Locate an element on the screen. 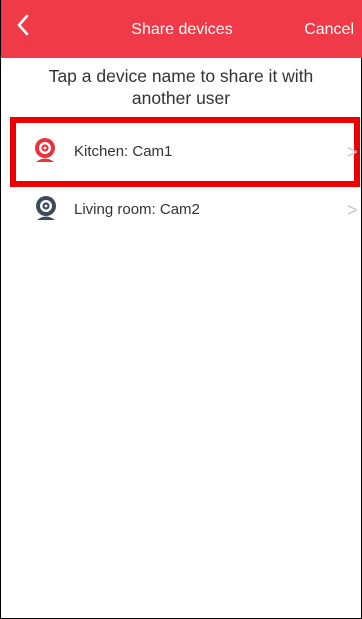 This screenshot has width=362, height=619. device-label: Living room: Cam2 is located at coordinates (137, 209).